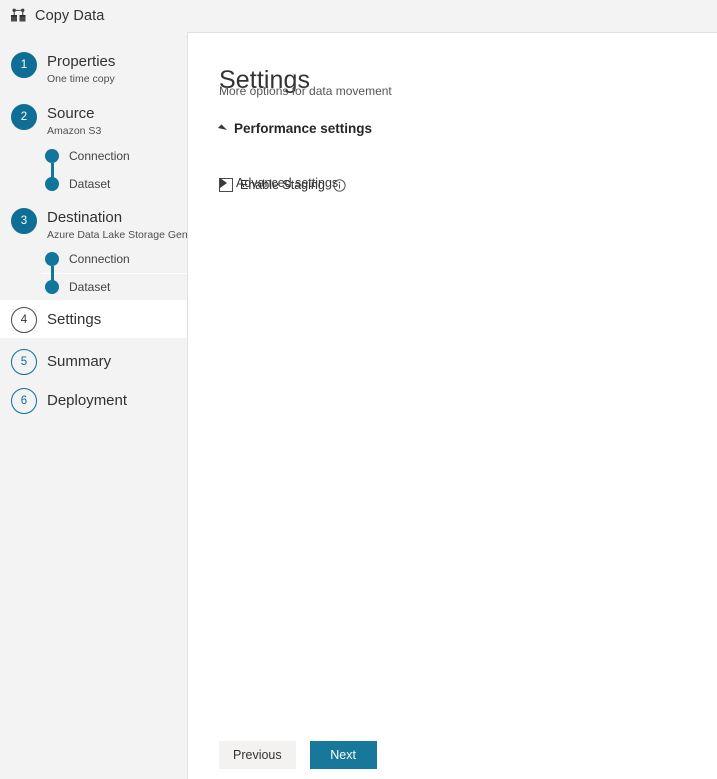 The width and height of the screenshot is (717, 779). What do you see at coordinates (79, 361) in the screenshot?
I see `step-title-summary: Summary` at bounding box center [79, 361].